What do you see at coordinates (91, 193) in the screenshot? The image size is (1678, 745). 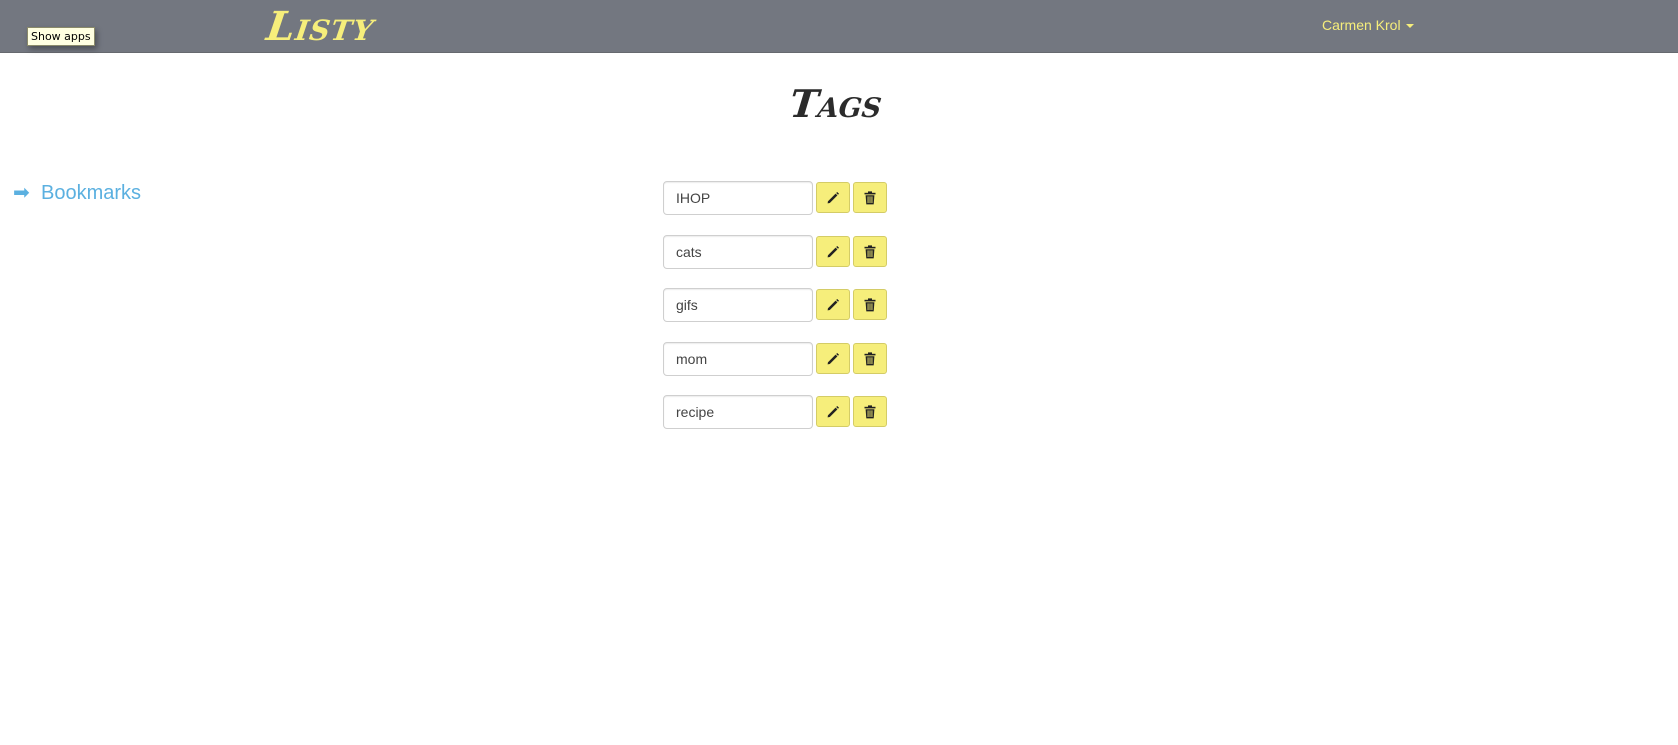 I see `sidebar-link-label: Bookmarks` at bounding box center [91, 193].